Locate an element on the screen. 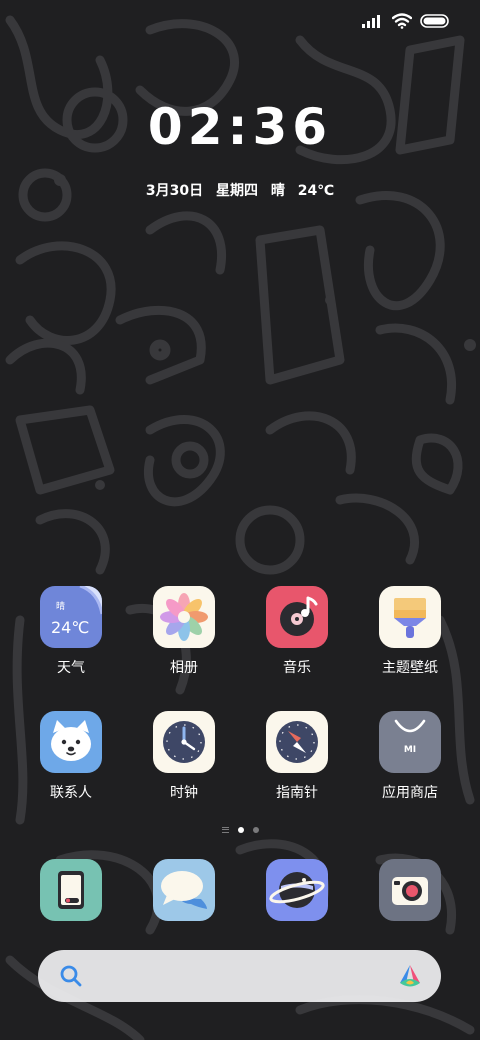  app-label: 联系人 is located at coordinates (71, 793).